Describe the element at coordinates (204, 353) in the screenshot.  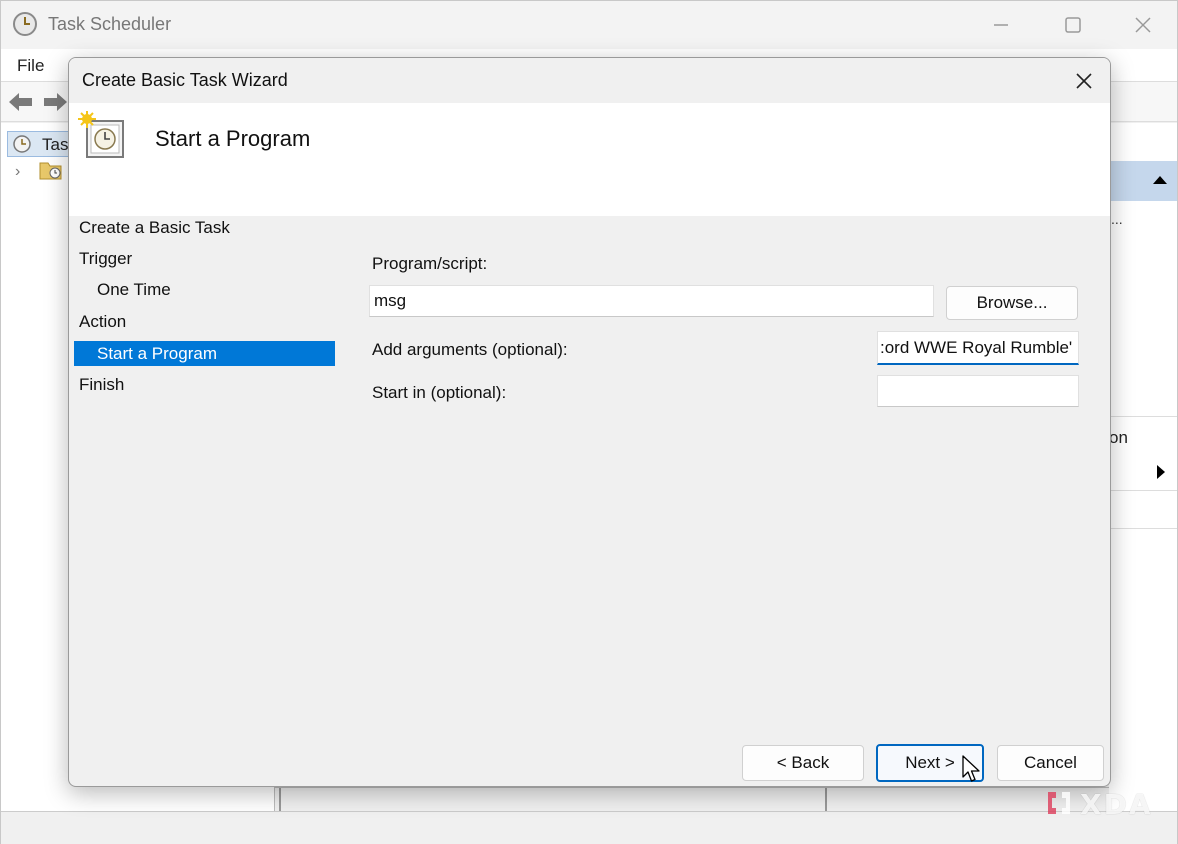
I see `step-start-a-program: Start a Program` at that location.